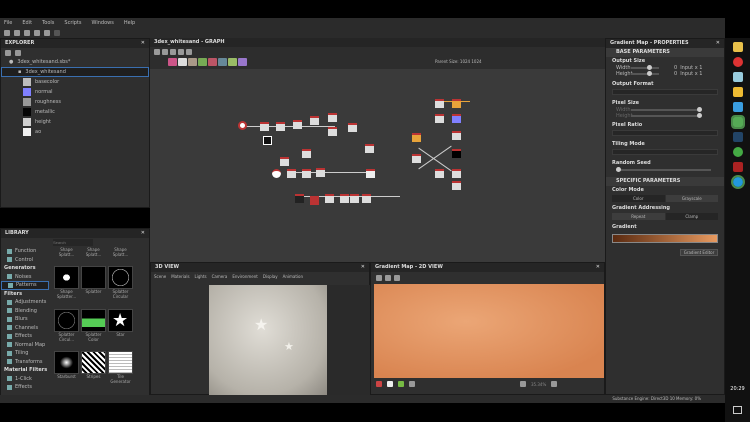 The image size is (750, 422). Describe the element at coordinates (75, 102) in the screenshot. I see `output-item: roughness` at that location.